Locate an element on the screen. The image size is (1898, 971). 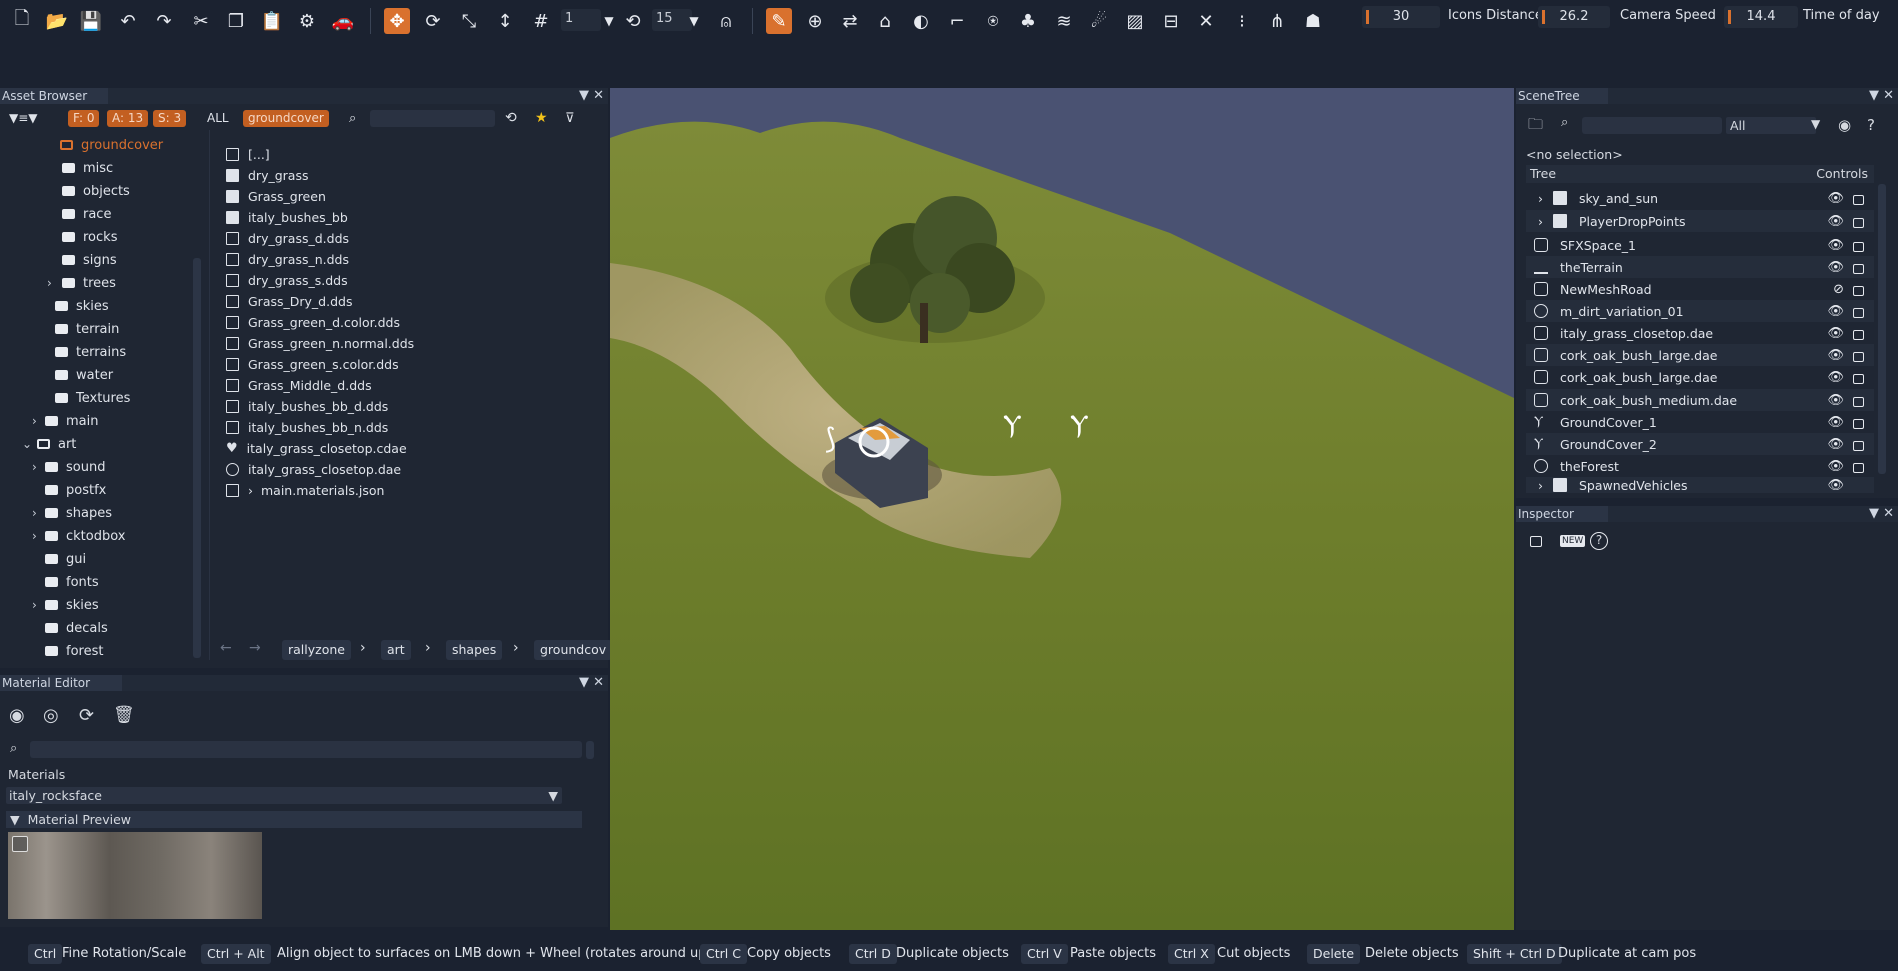
file-item: italy_bushes_bb_n.dds is located at coordinates (307, 427).